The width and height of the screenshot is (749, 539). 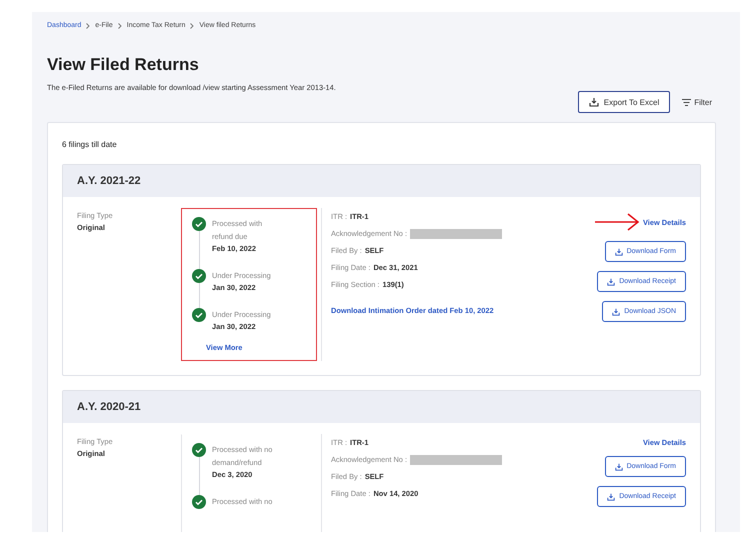 I want to click on filings-count: 6 filings till date, so click(x=90, y=145).